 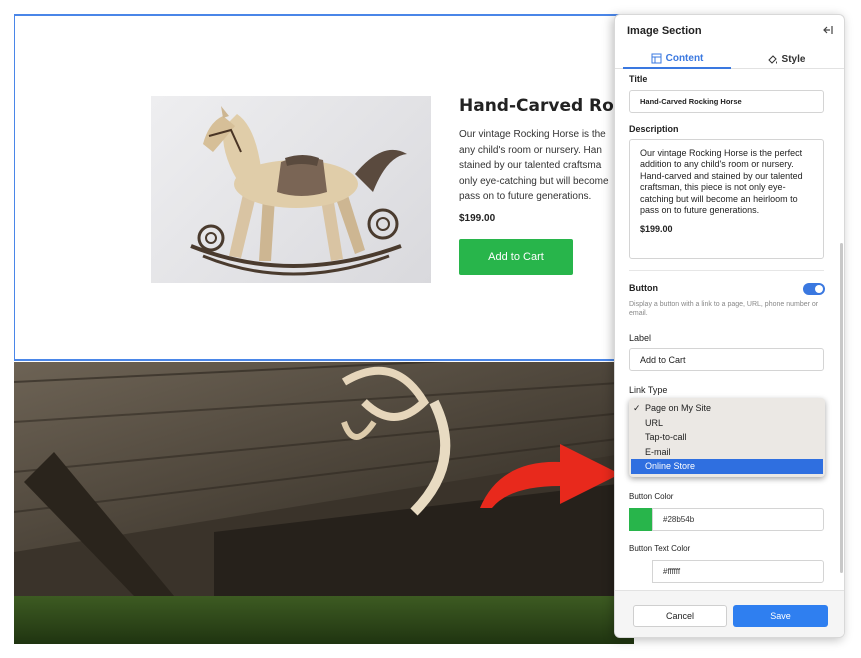 I want to click on panel-tabs: Content Style, so click(x=729, y=58).